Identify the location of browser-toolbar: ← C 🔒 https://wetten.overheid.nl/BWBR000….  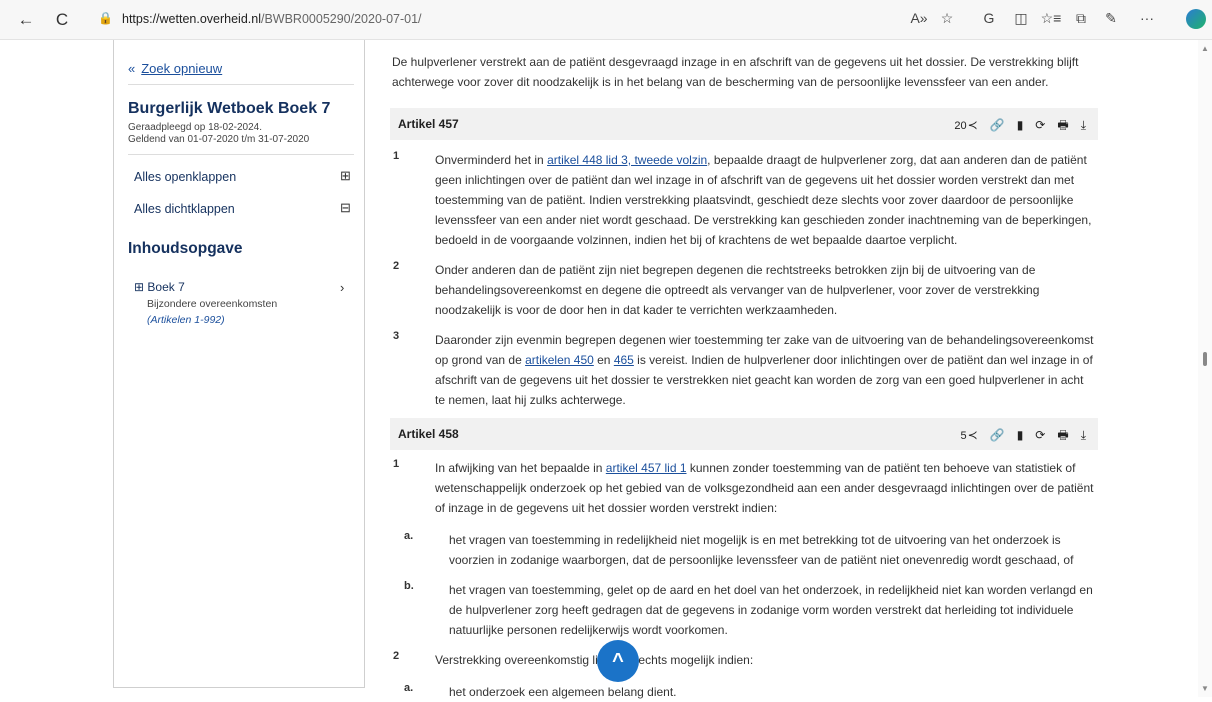
(606, 20).